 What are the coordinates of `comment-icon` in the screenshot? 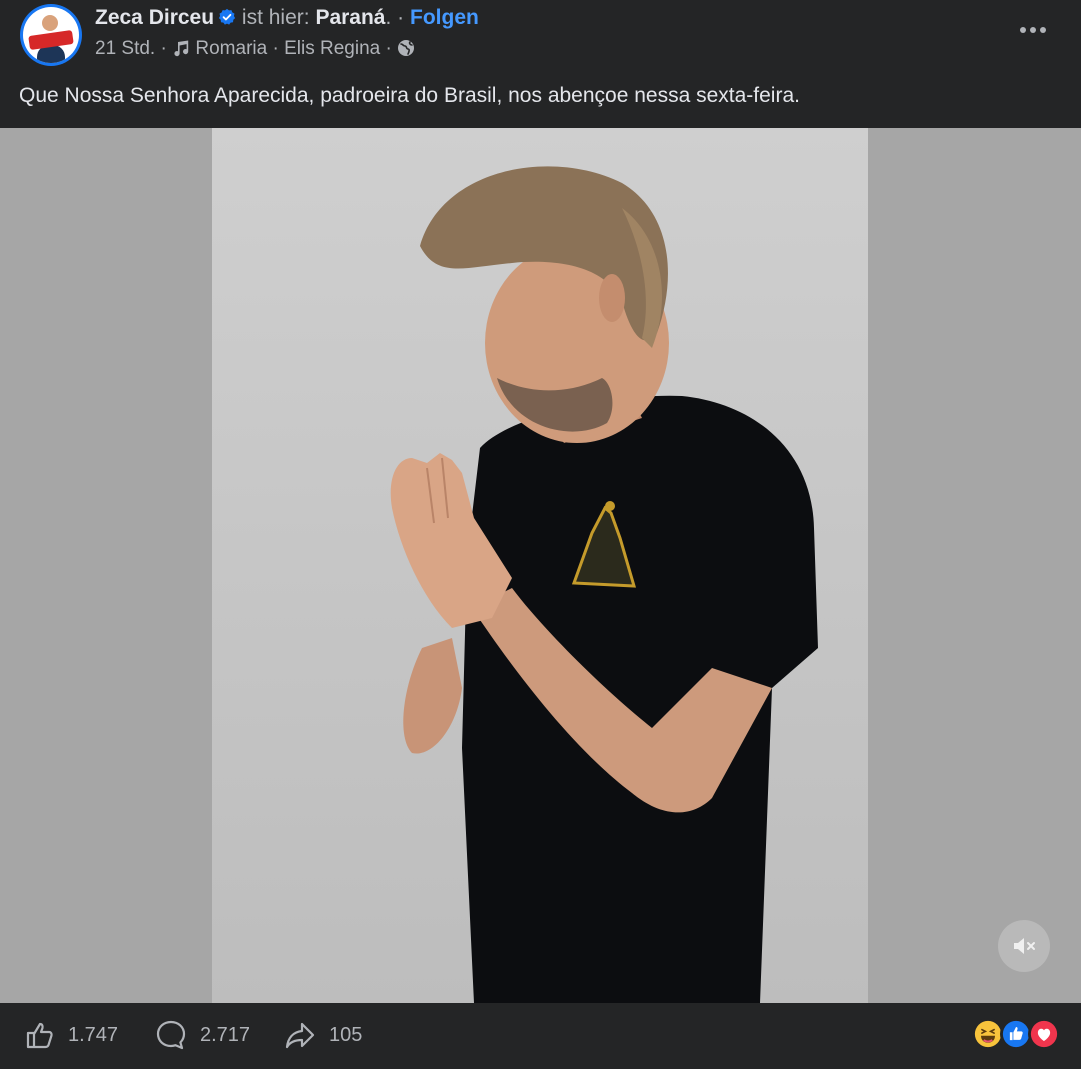 It's located at (171, 1035).